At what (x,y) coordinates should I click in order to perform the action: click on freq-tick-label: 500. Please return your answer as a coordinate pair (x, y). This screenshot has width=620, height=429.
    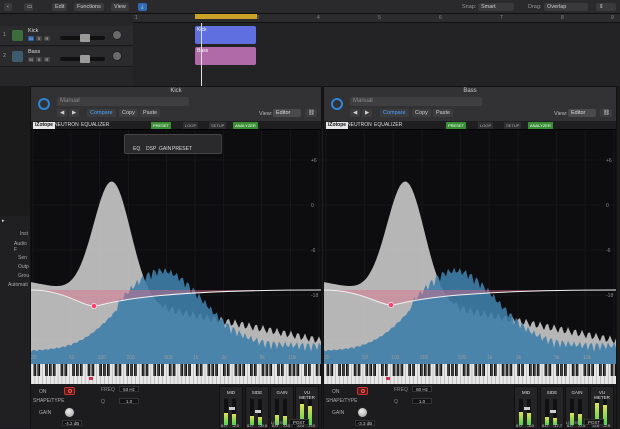
    Looking at the image, I should click on (168, 358).